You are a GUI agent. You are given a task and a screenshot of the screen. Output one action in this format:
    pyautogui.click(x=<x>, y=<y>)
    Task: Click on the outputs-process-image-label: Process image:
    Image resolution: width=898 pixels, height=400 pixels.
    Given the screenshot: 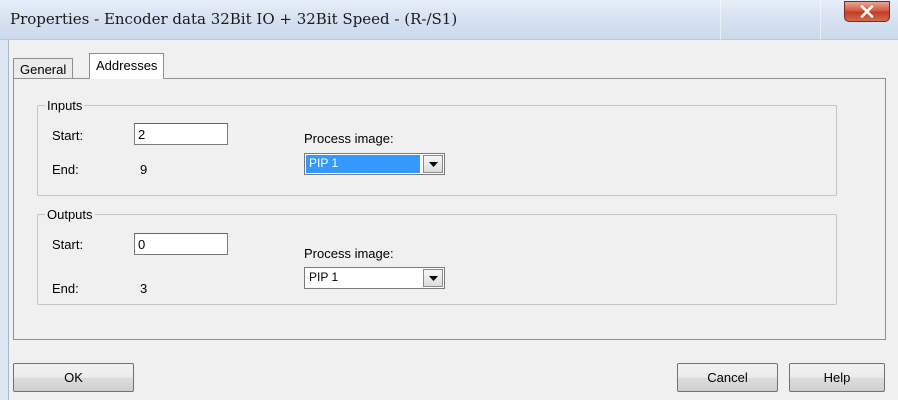 What is the action you would take?
    pyautogui.click(x=349, y=253)
    